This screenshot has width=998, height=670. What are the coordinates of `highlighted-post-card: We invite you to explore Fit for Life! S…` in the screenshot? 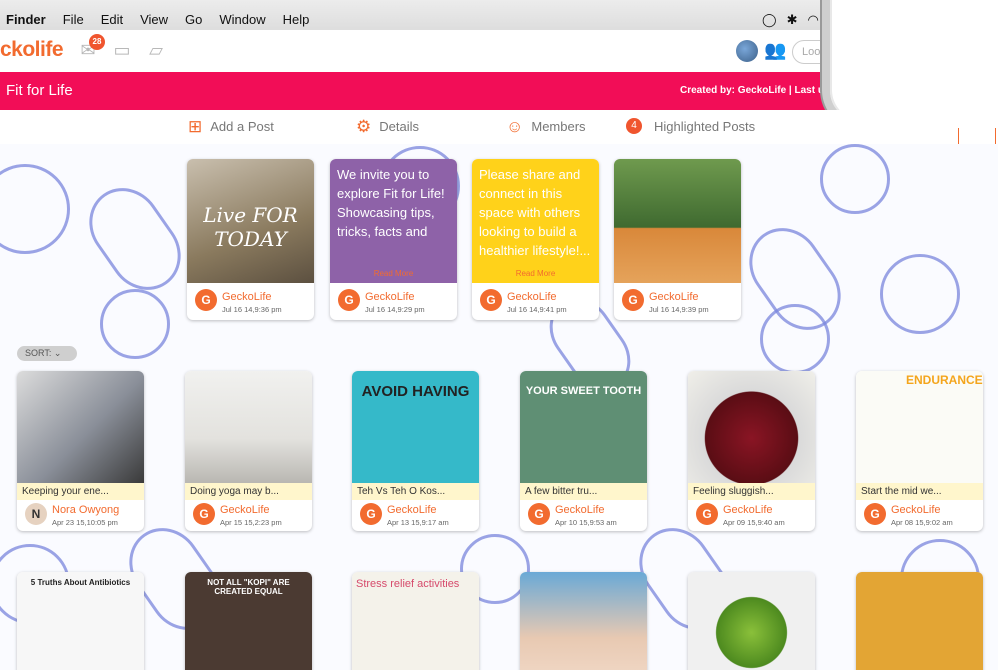 It's located at (393, 239).